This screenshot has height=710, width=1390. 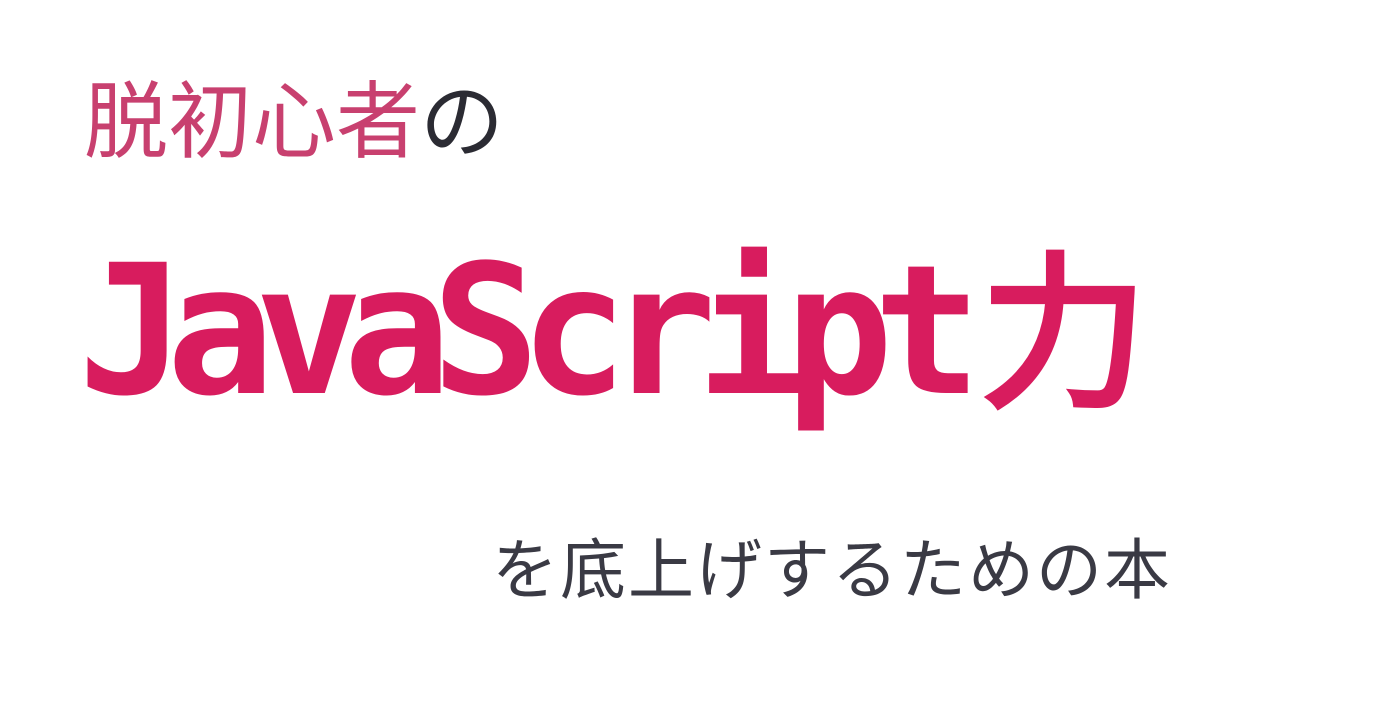 I want to click on title-line-1: 脱初心者の, so click(x=294, y=122).